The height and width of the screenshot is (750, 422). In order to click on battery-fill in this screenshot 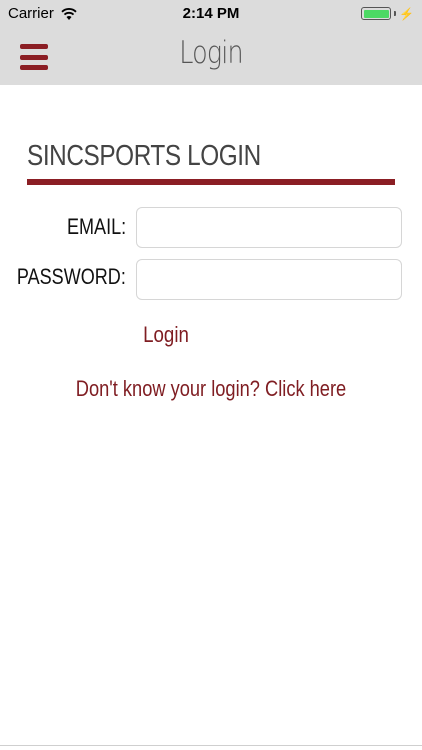, I will do `click(376, 13)`.